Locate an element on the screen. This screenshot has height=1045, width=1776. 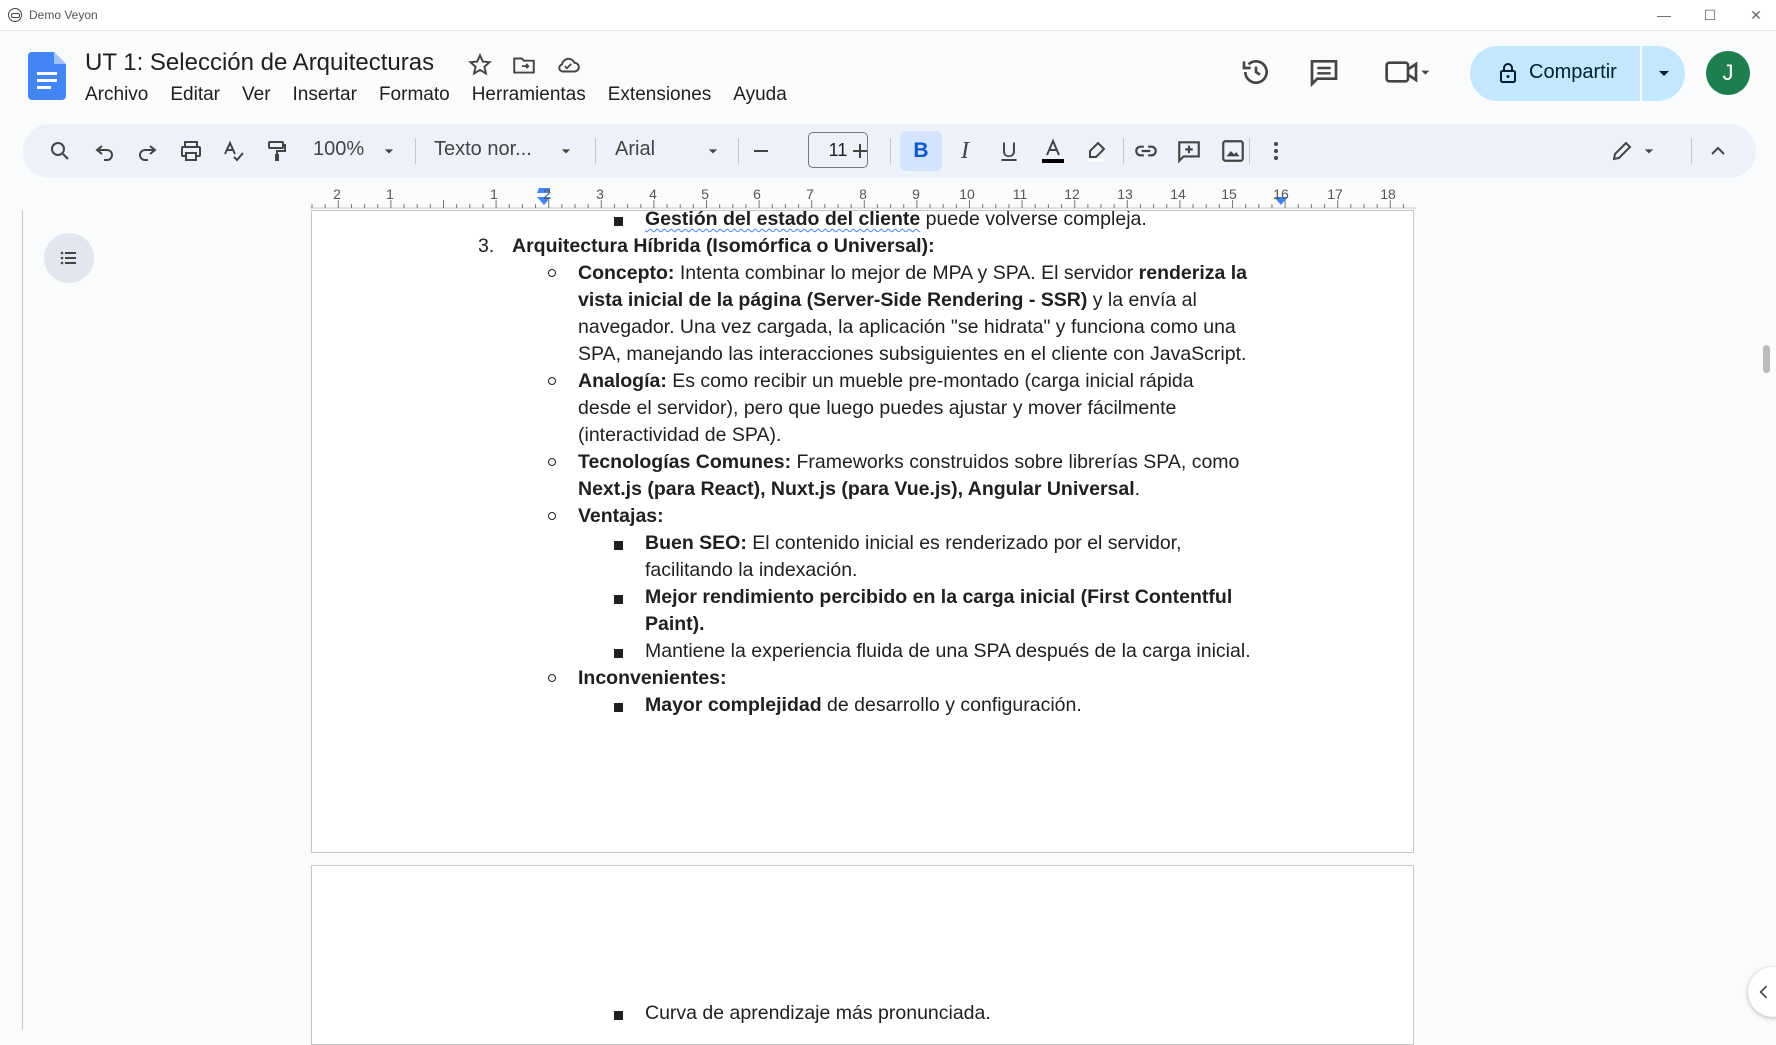
ruler-number: 9 is located at coordinates (916, 194).